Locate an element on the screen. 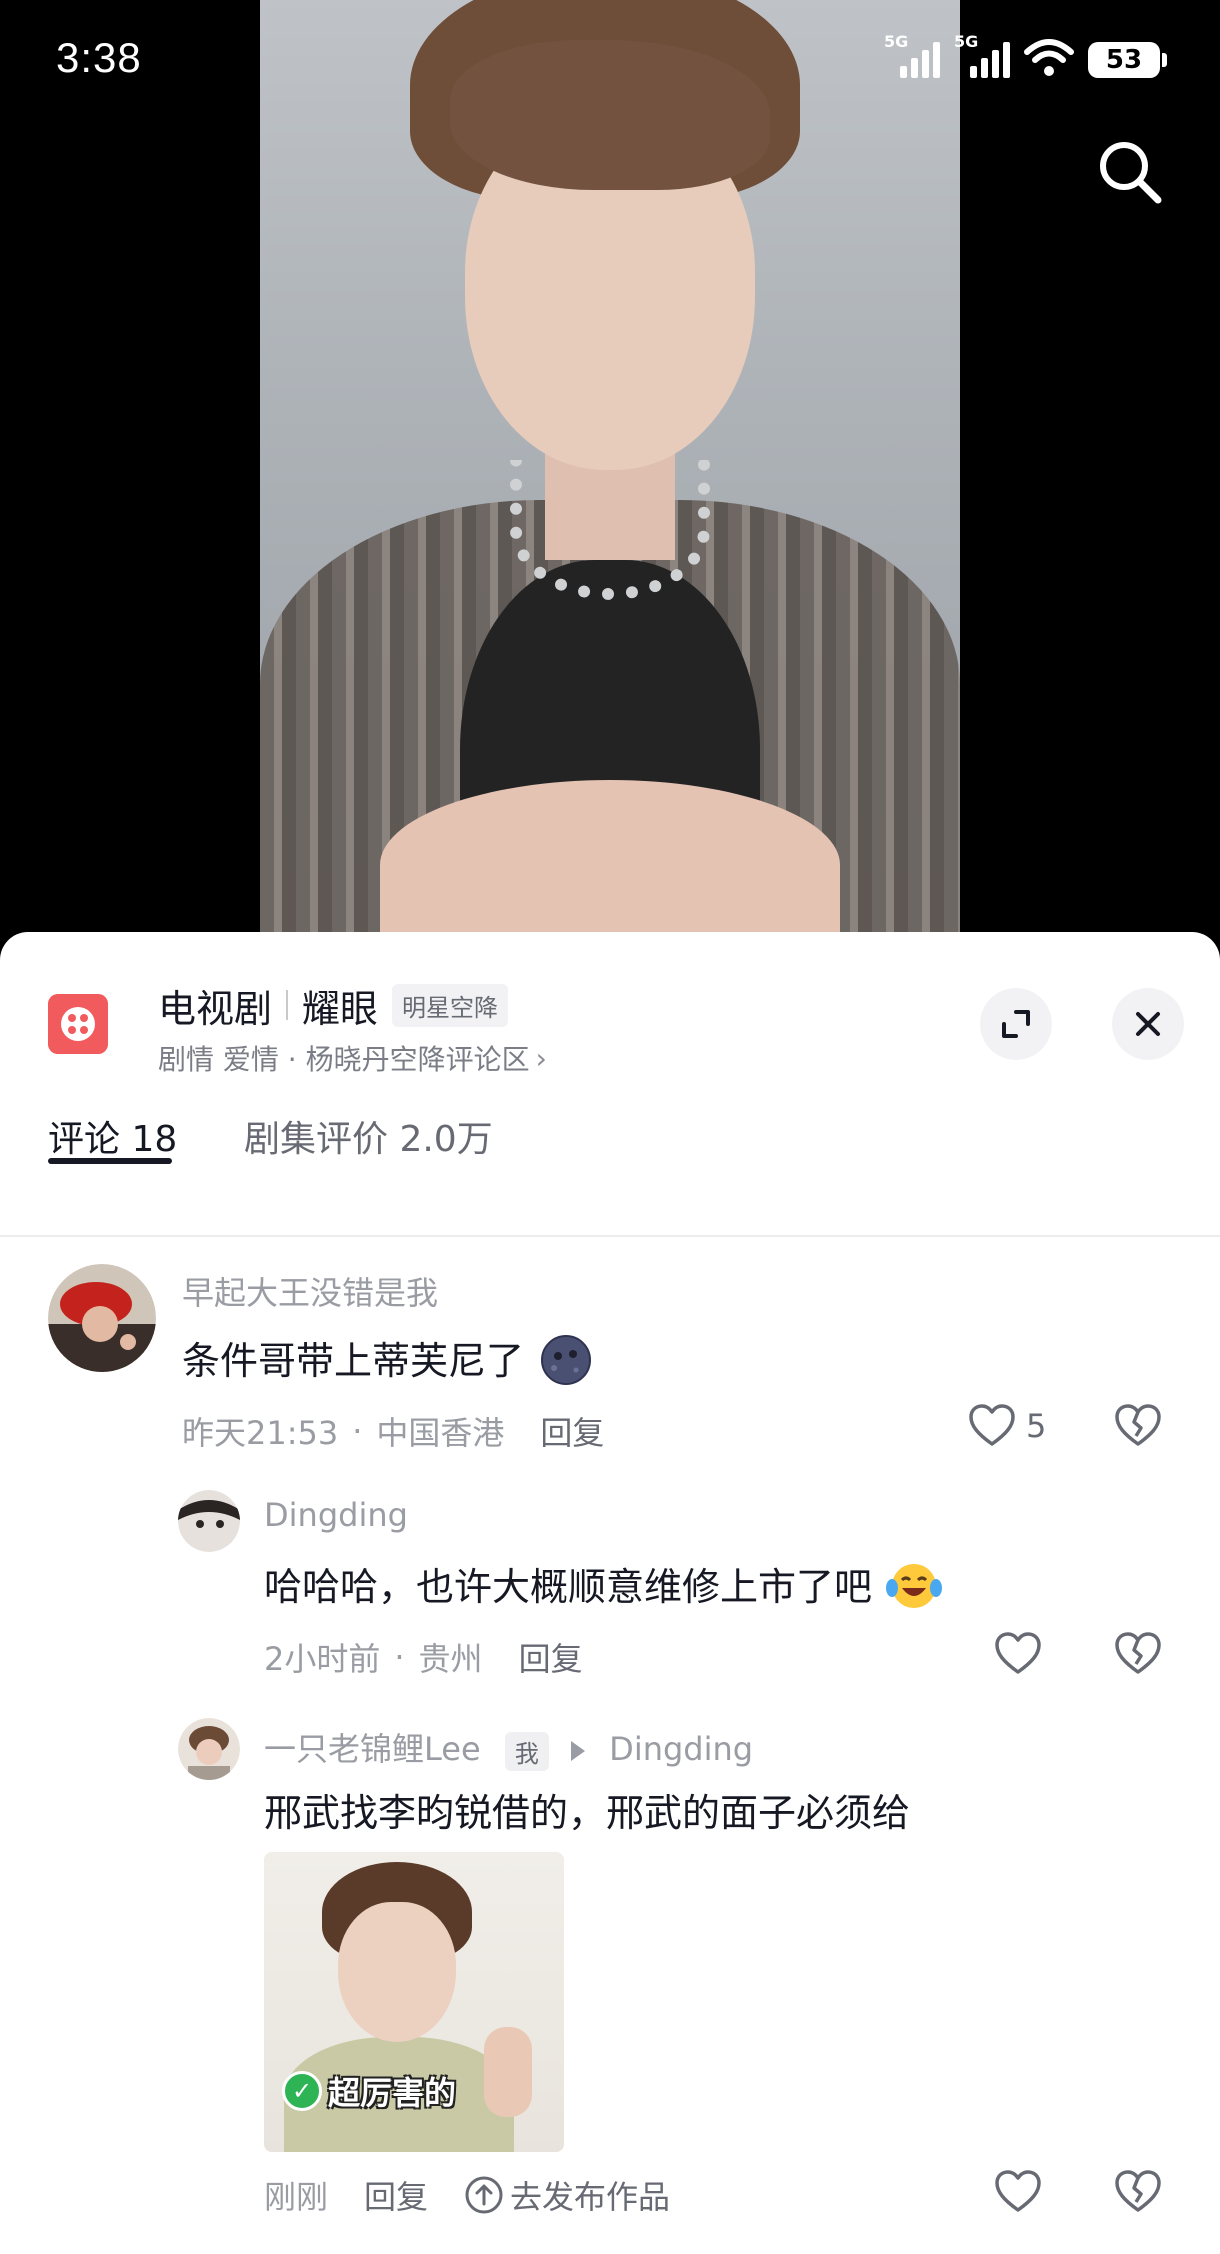 The height and width of the screenshot is (2254, 1220). comment-meta: 昨天21:53 · 中国香港 回复 is located at coordinates (393, 1431).